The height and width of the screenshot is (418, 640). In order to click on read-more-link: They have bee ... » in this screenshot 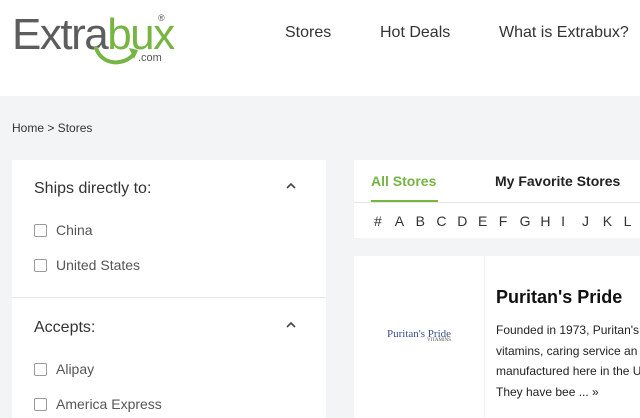, I will do `click(568, 392)`.